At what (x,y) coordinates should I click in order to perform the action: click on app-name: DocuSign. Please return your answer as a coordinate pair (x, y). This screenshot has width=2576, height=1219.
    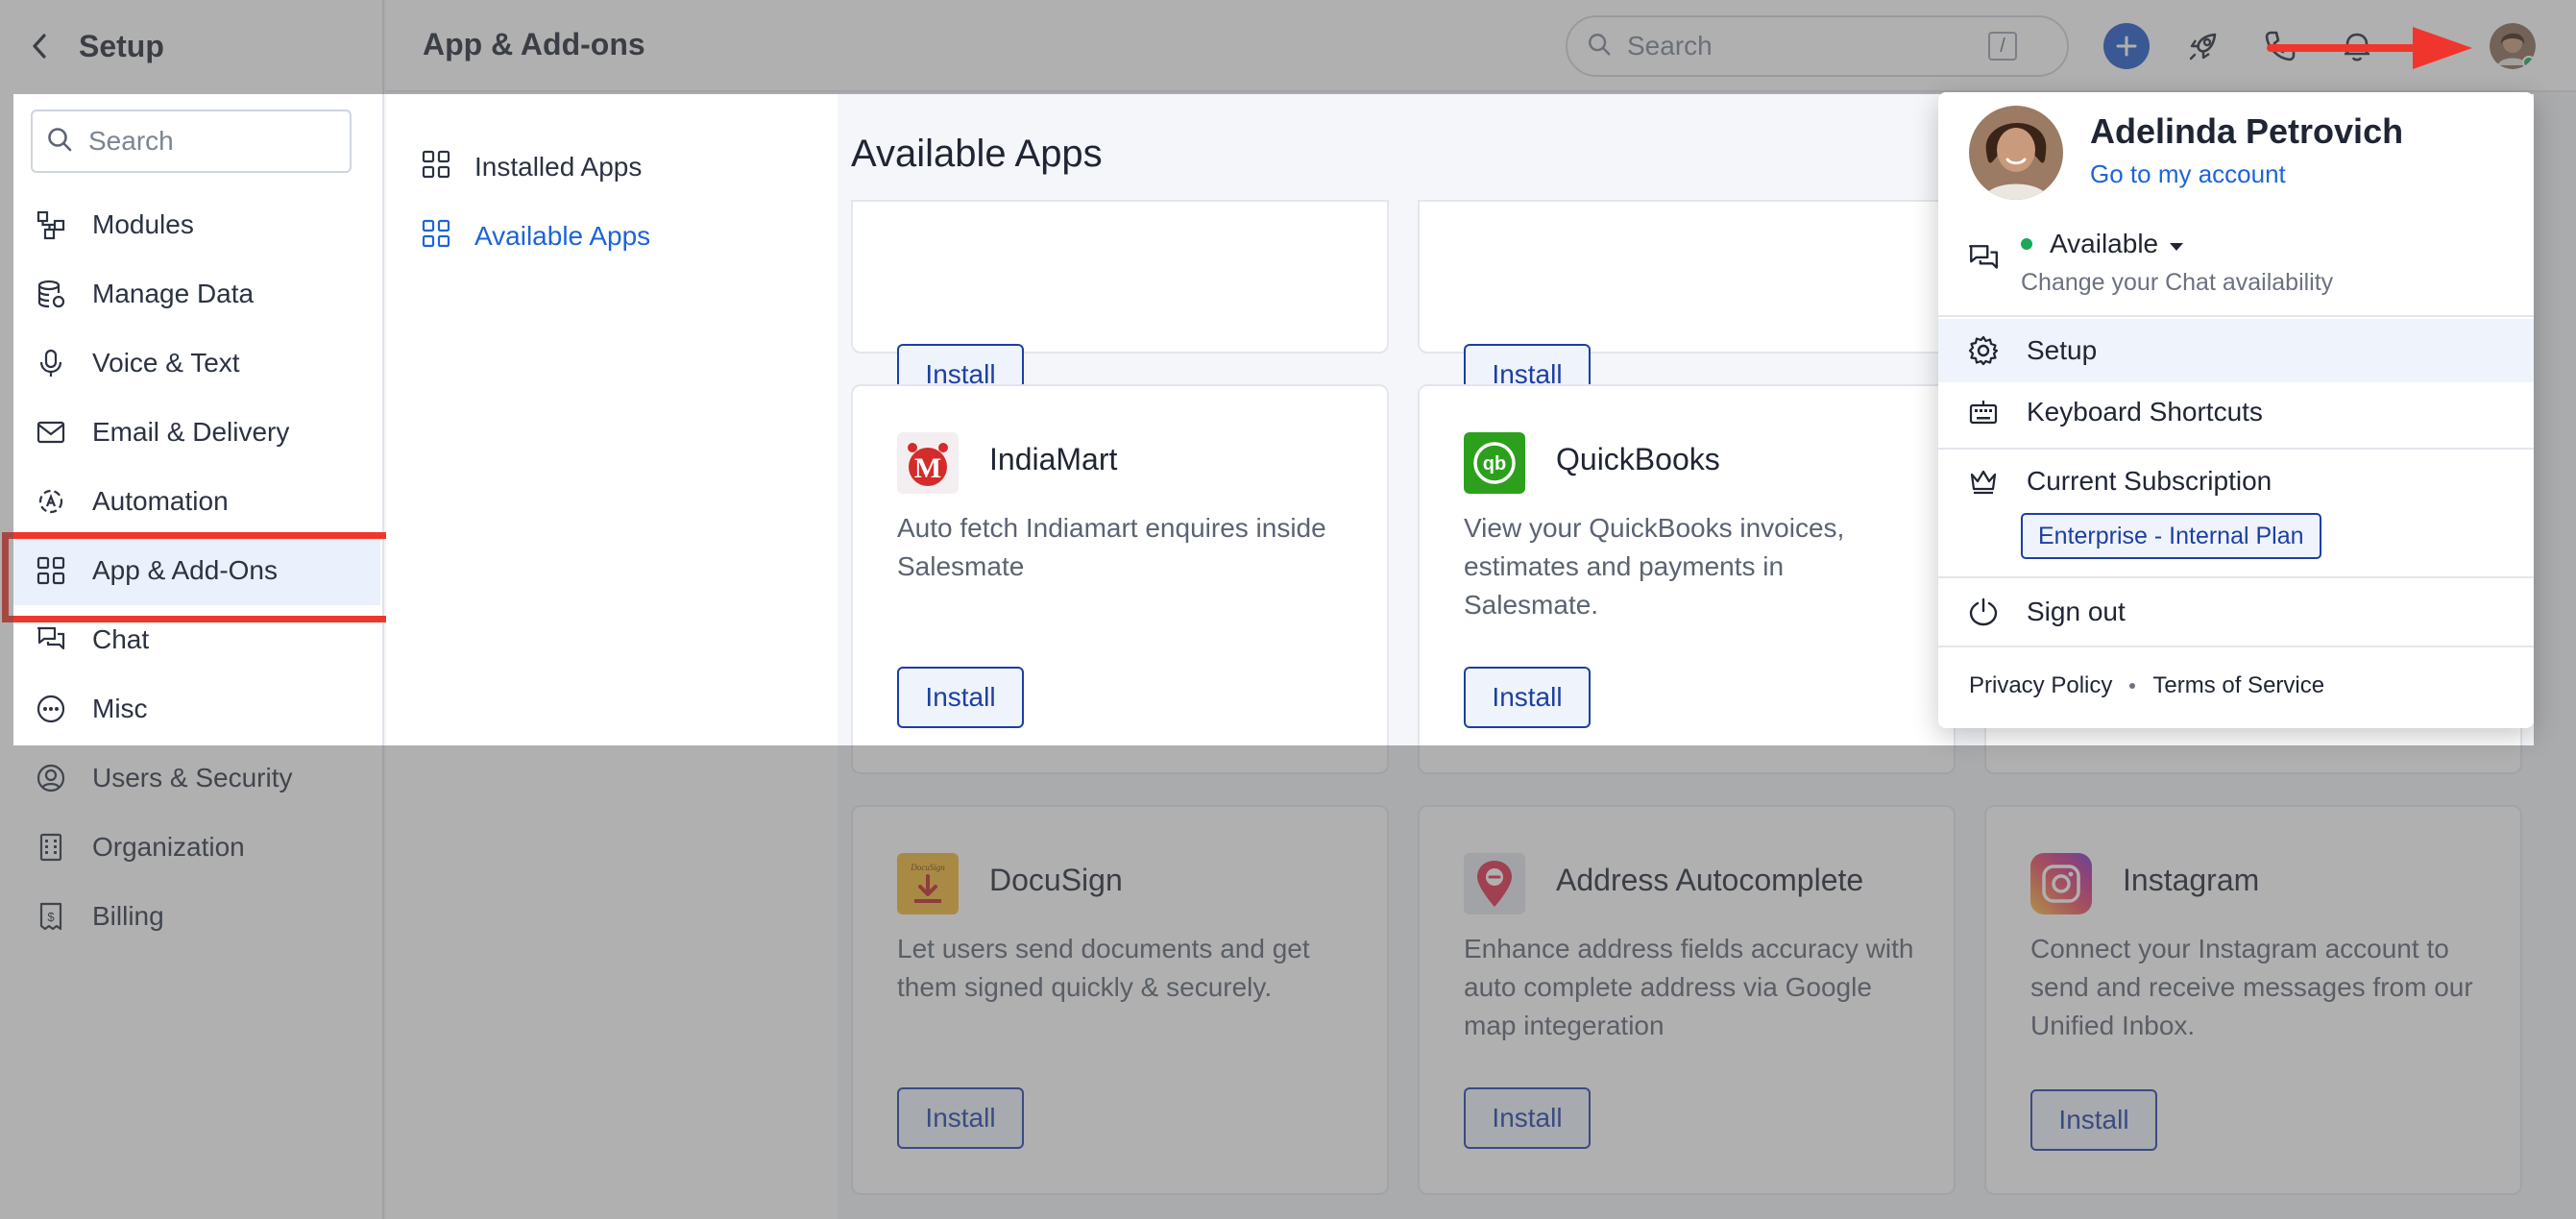
    Looking at the image, I should click on (1056, 880).